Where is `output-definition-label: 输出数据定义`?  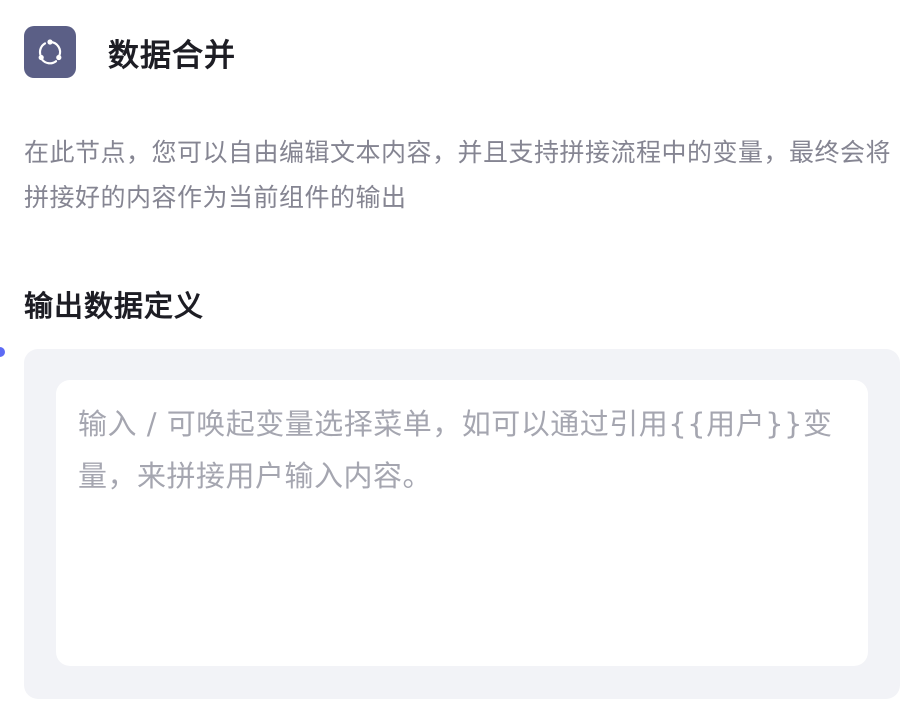 output-definition-label: 输出数据定义 is located at coordinates (114, 306).